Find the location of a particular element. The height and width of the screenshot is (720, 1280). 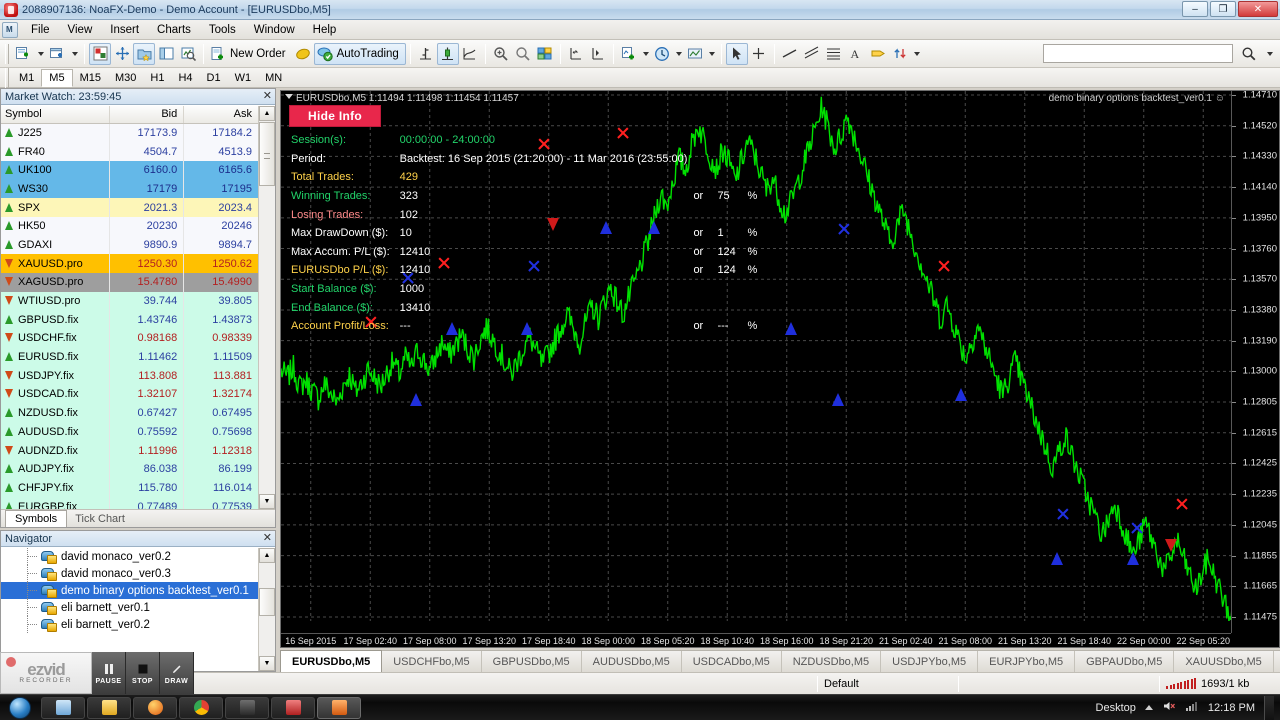

search-input is located at coordinates (1138, 53).